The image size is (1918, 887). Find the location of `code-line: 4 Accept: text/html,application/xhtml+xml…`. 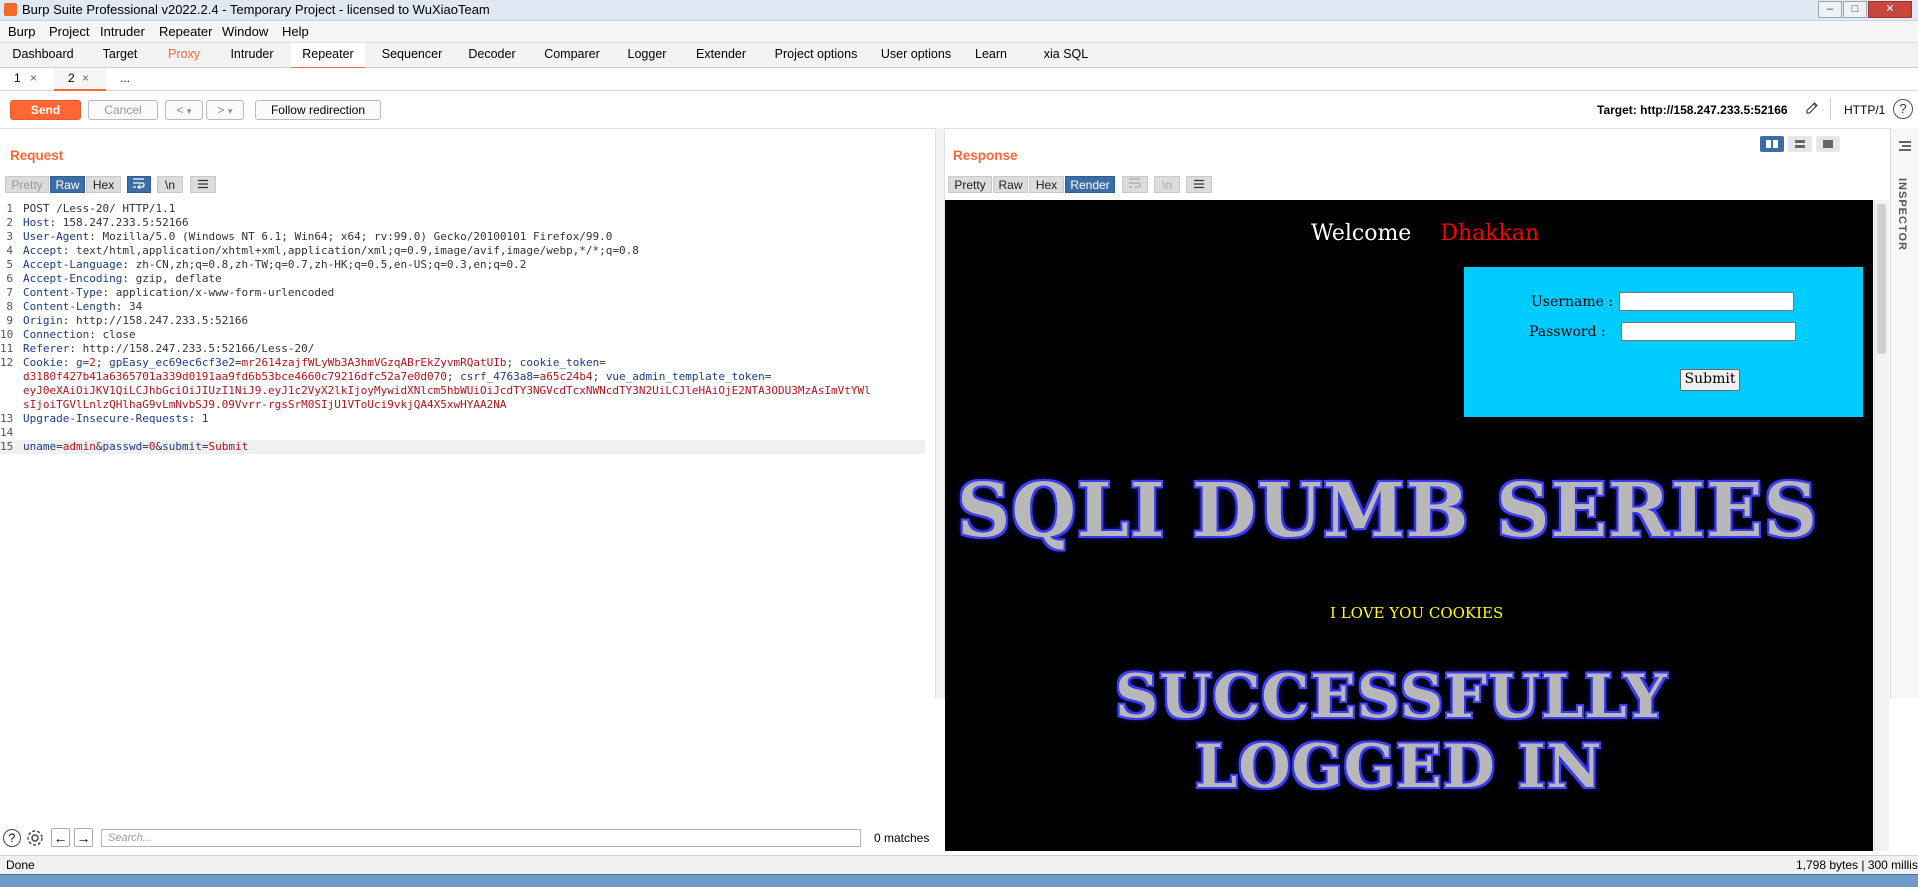

code-line: 4 Accept: text/html,application/xhtml+xml… is located at coordinates (462, 251).